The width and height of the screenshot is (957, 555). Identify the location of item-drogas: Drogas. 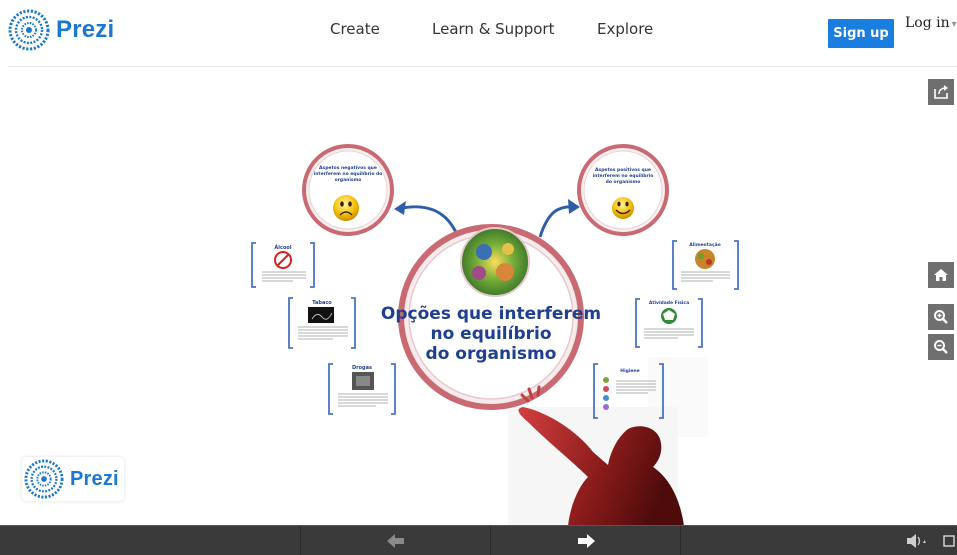
(362, 389).